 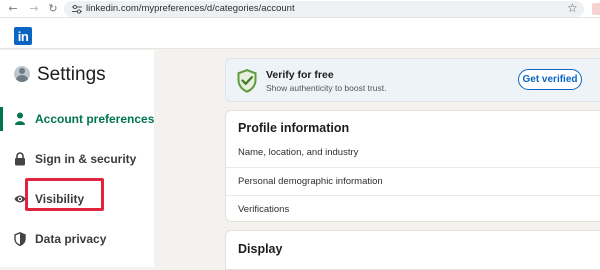 I want to click on tune-icon, so click(x=77, y=9).